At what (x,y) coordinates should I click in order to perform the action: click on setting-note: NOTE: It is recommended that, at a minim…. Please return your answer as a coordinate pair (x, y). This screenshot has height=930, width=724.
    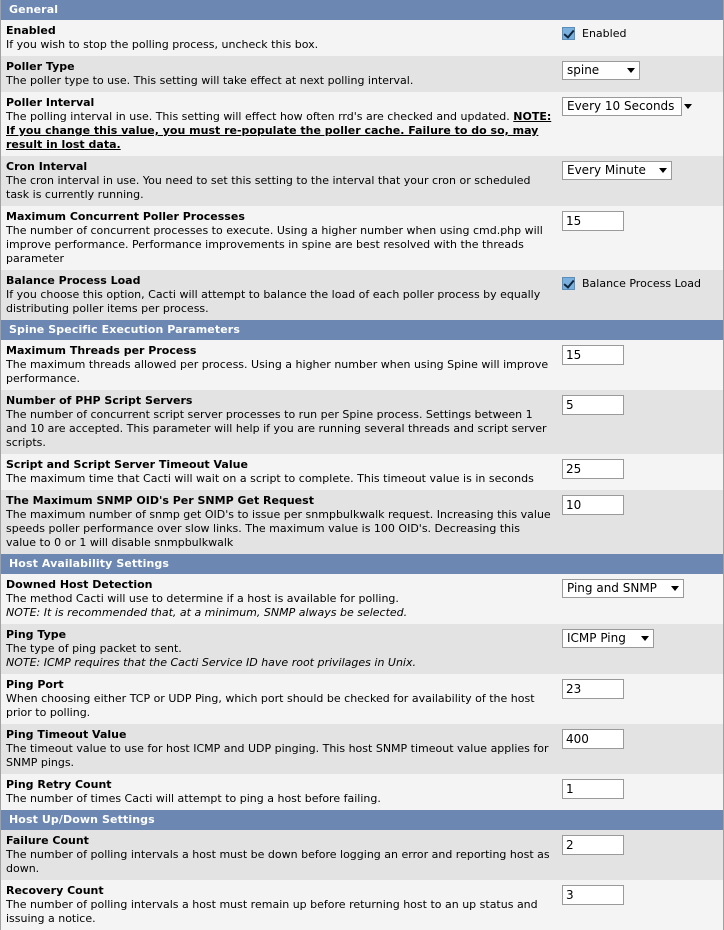
    Looking at the image, I should click on (207, 612).